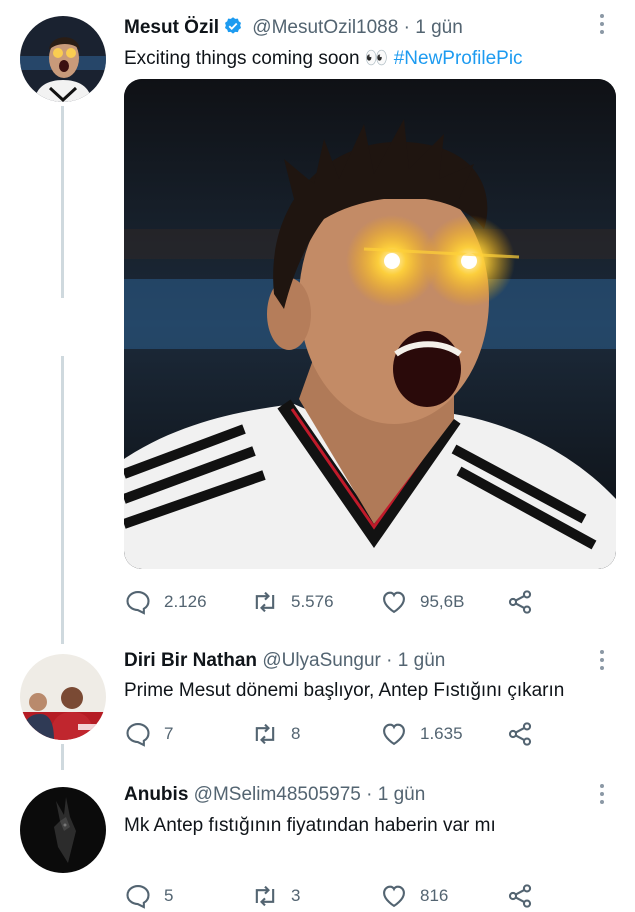 The image size is (635, 912). I want to click on retweet-button: 5.576, so click(292, 602).